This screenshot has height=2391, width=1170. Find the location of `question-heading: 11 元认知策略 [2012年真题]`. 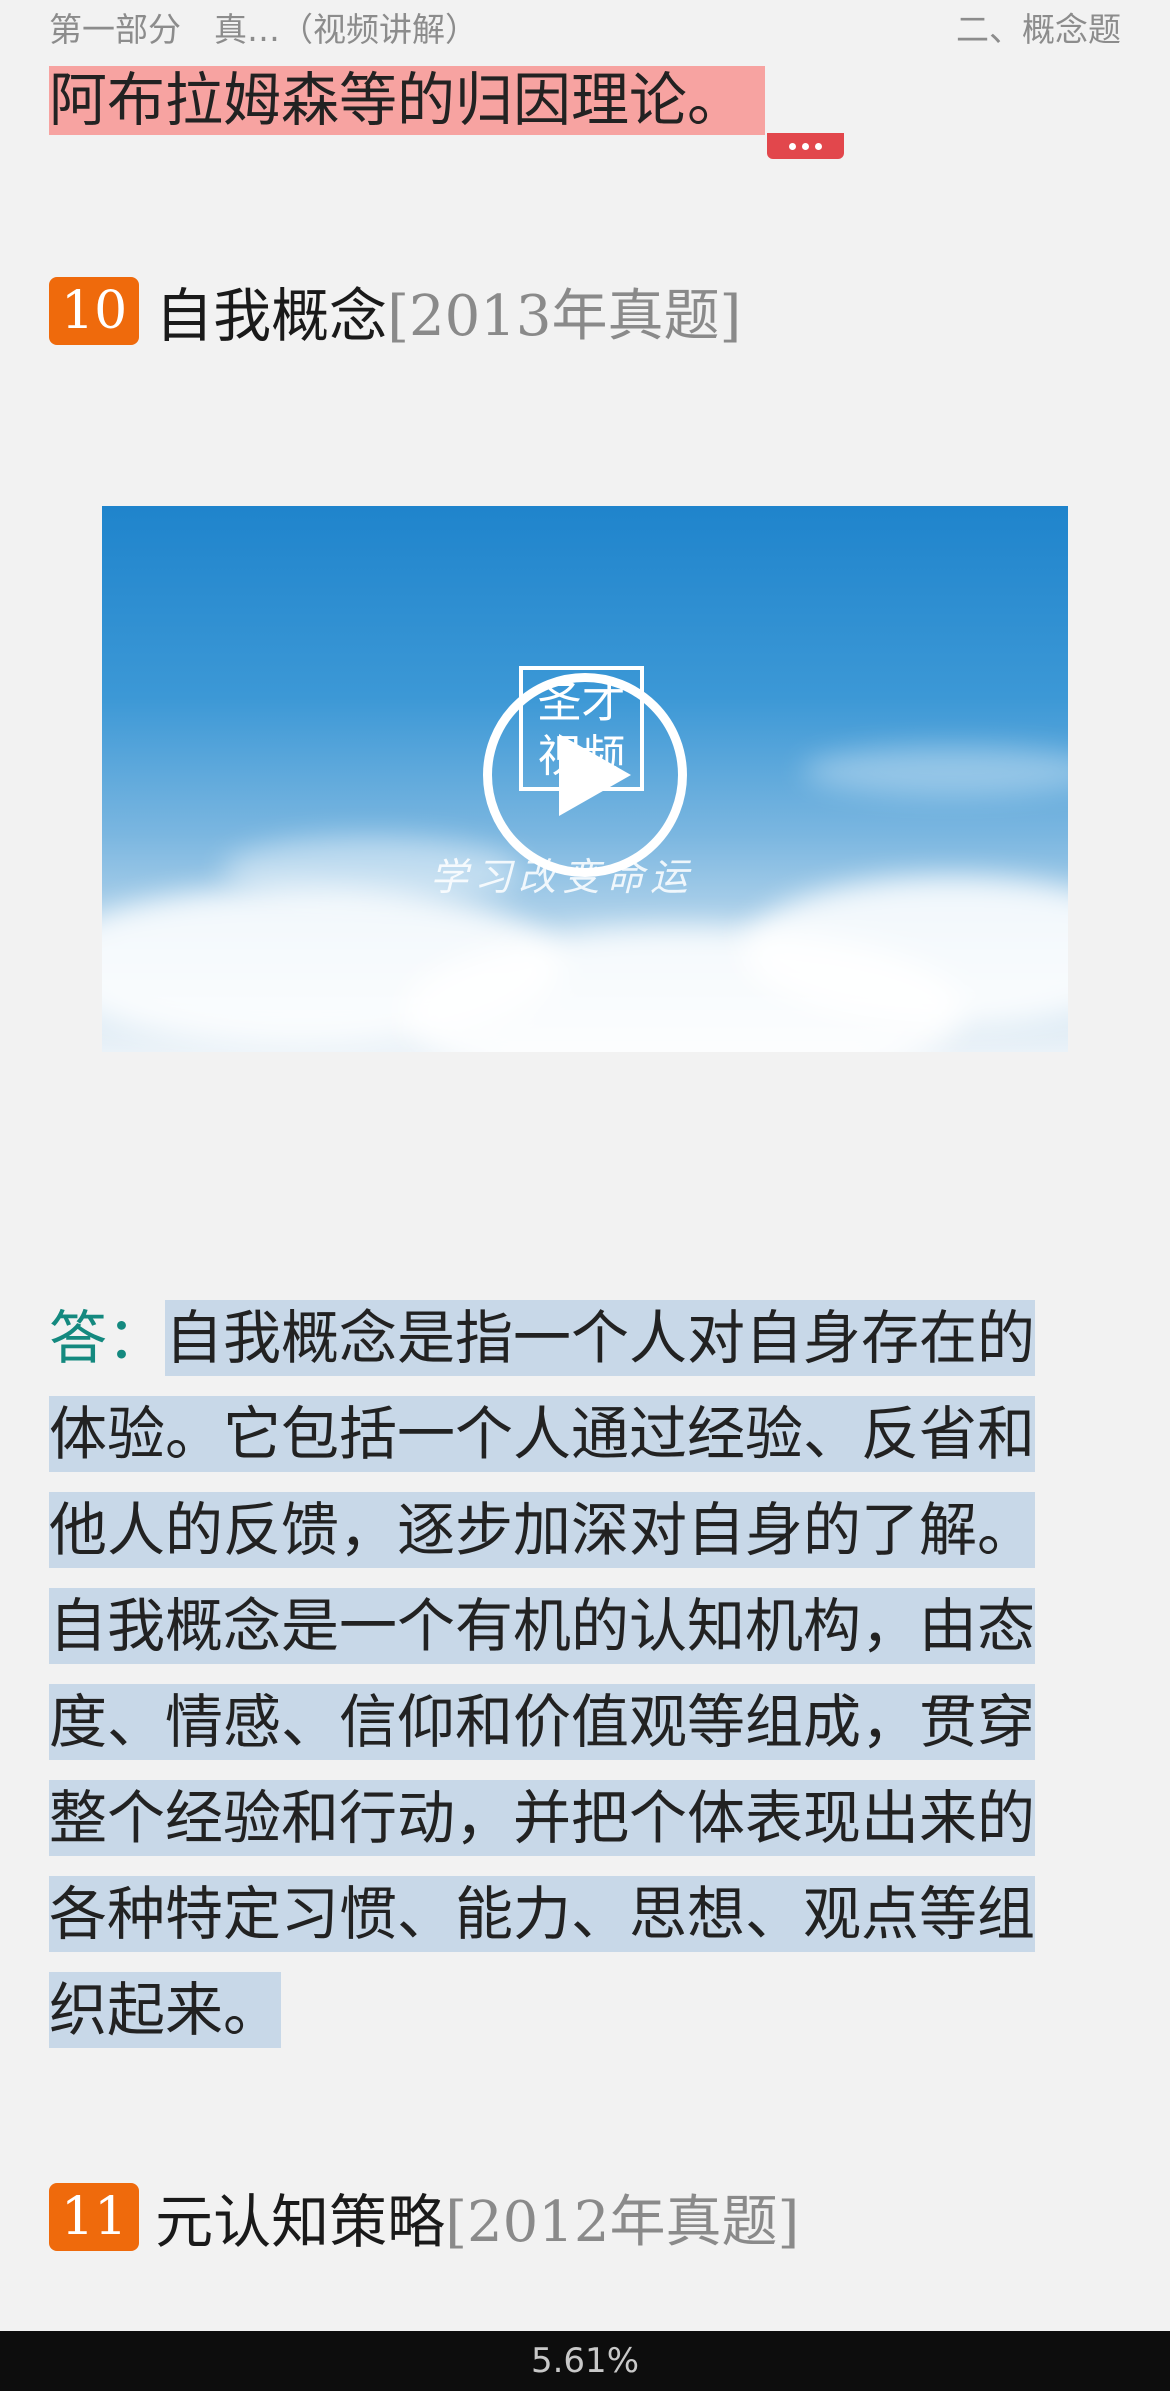

question-heading: 11 元认知策略 [2012年真题] is located at coordinates (424, 2218).